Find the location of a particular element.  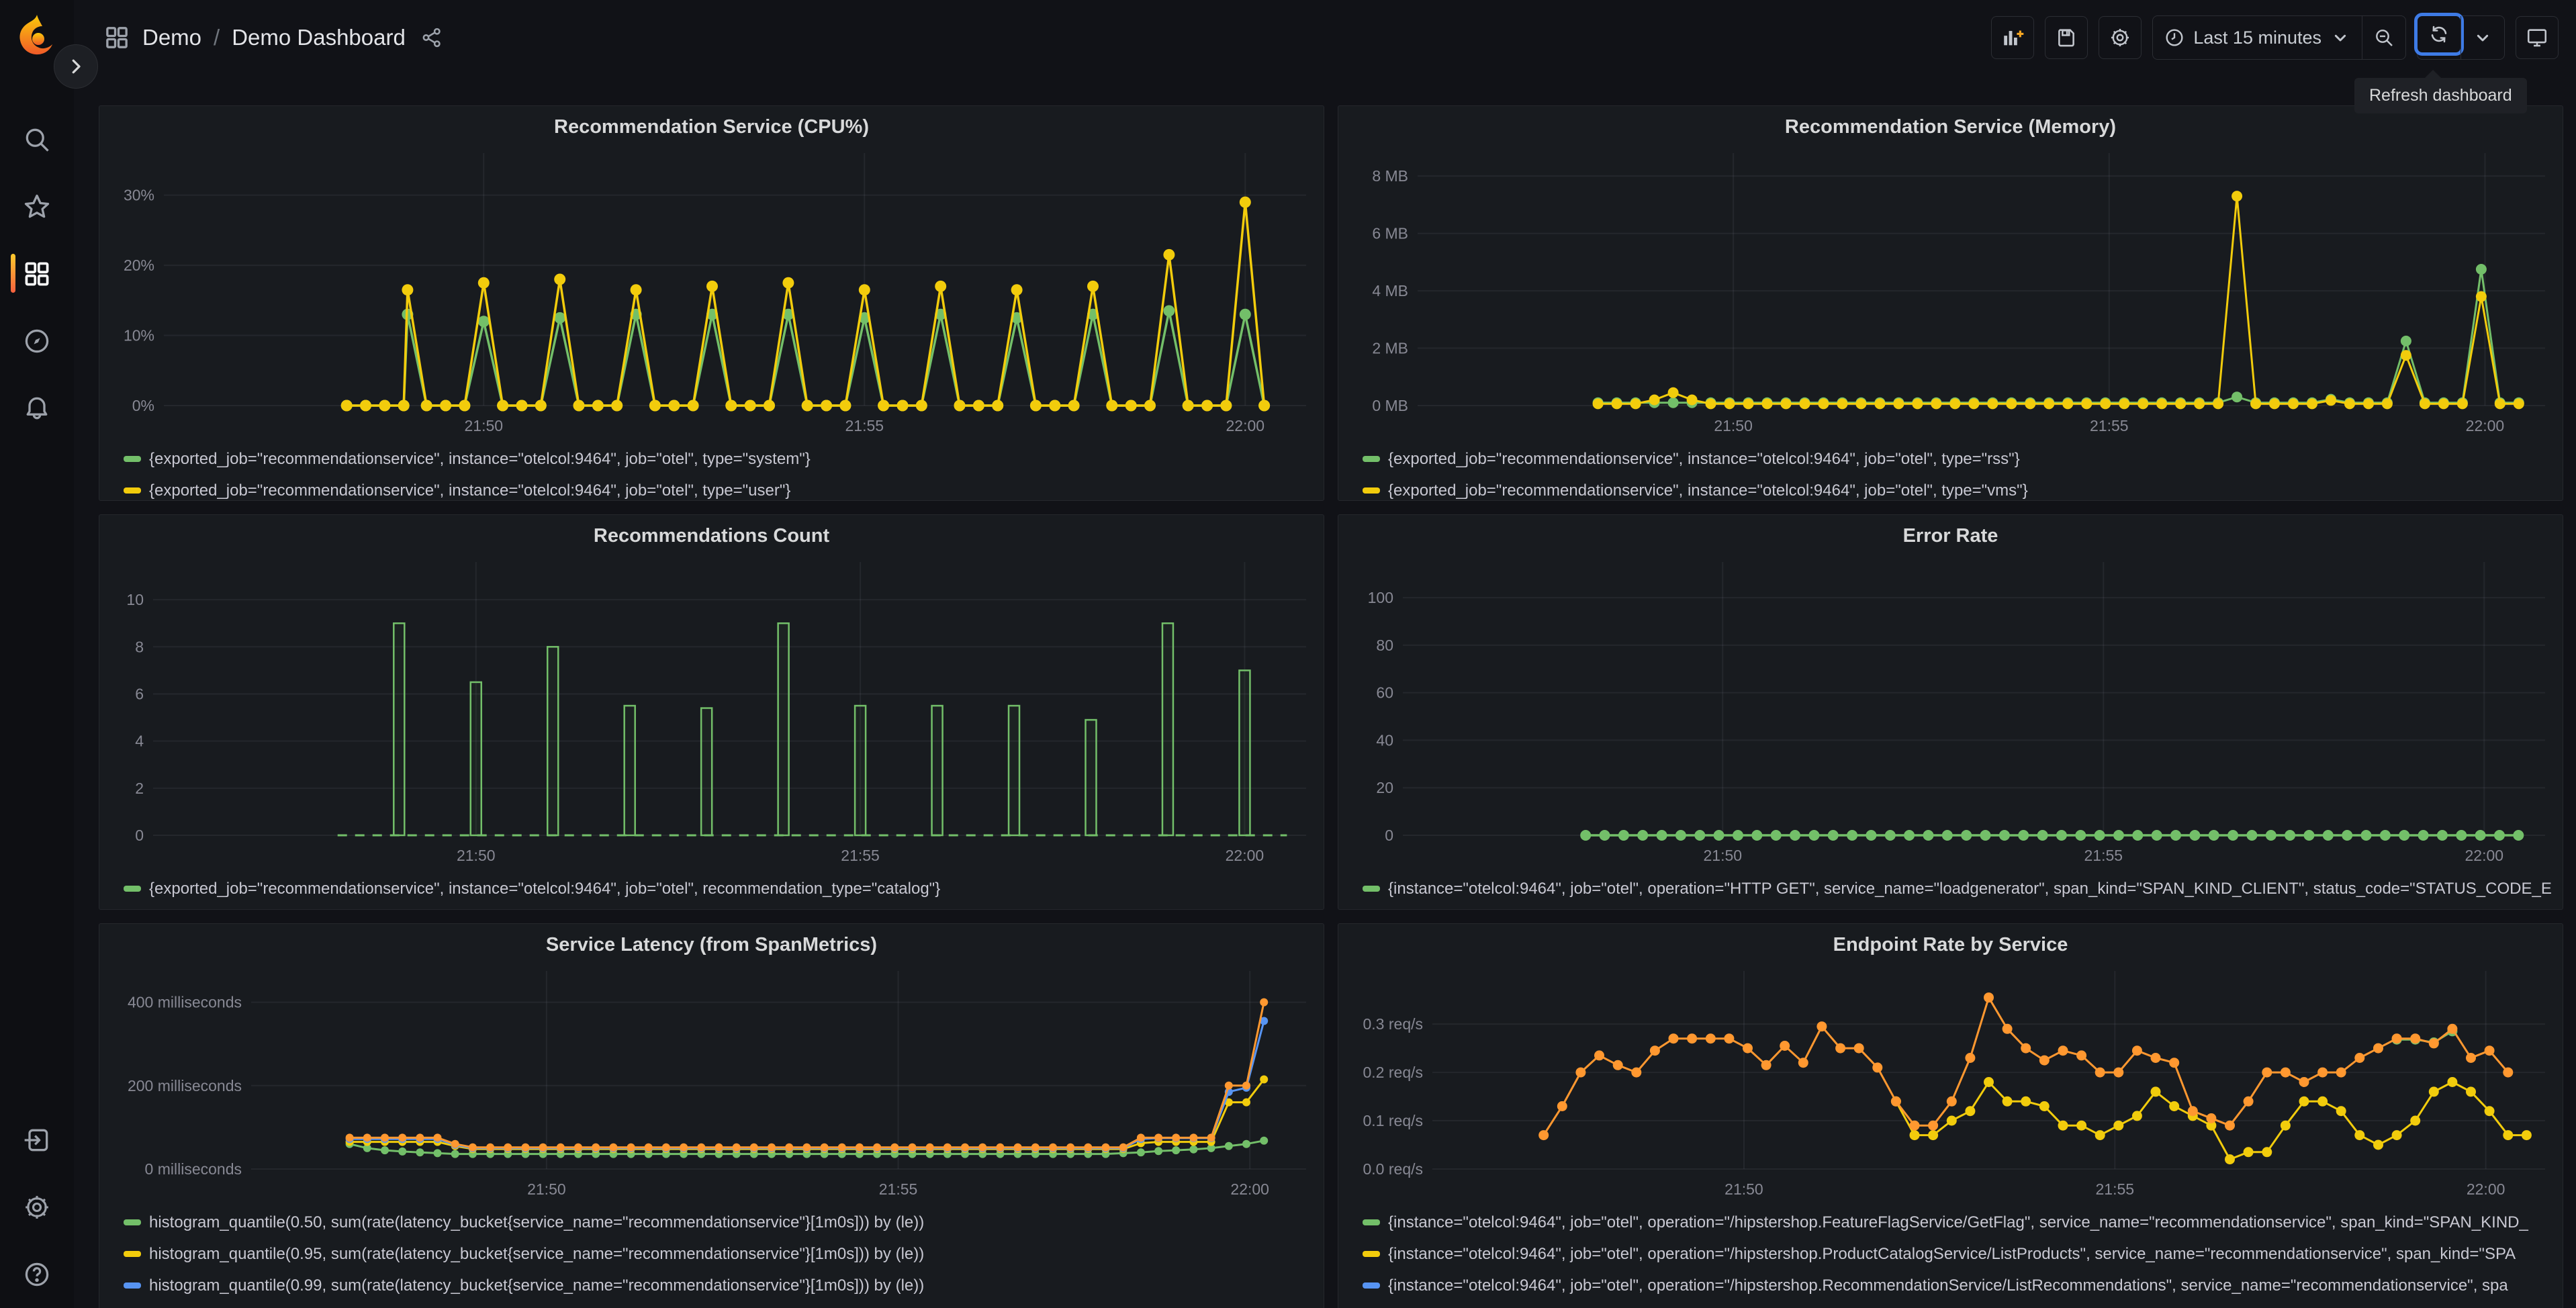

search-icon is located at coordinates (37, 140).